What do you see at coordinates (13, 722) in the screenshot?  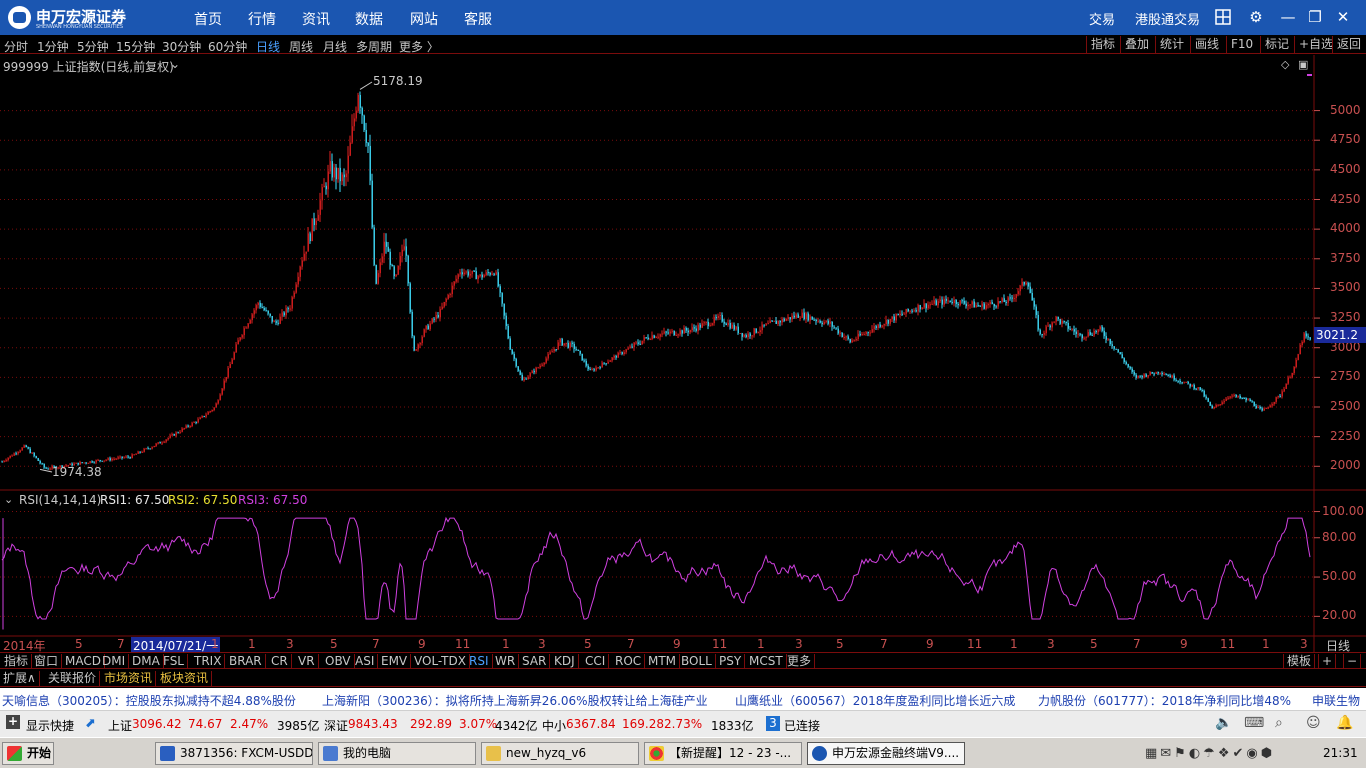 I see `plus-icon: +` at bounding box center [13, 722].